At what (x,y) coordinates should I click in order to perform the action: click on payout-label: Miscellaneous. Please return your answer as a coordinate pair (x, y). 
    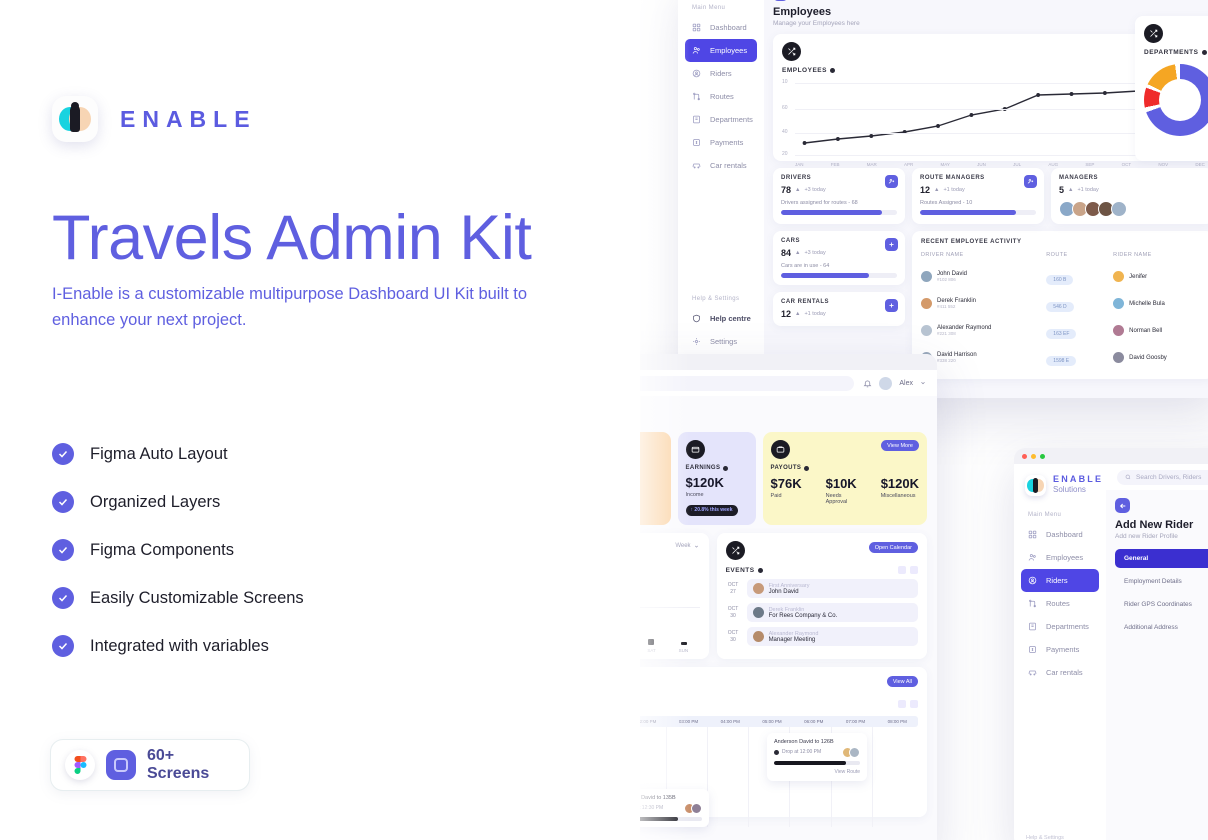
    Looking at the image, I should click on (898, 496).